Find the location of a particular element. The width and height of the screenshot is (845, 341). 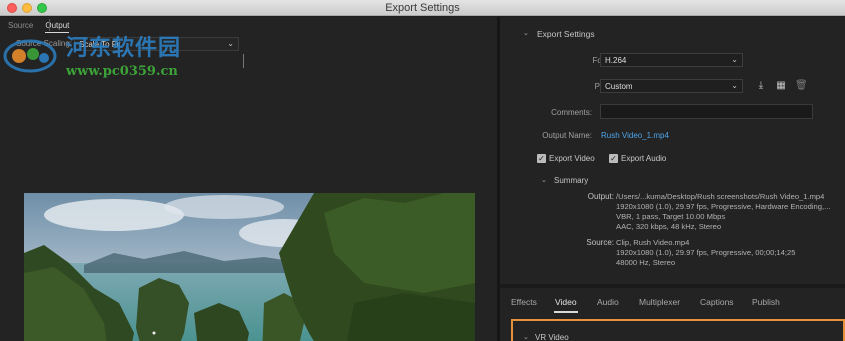

summary-output-line-3: VBR, 1 pass, Target 10.00 Mbps is located at coordinates (671, 216).